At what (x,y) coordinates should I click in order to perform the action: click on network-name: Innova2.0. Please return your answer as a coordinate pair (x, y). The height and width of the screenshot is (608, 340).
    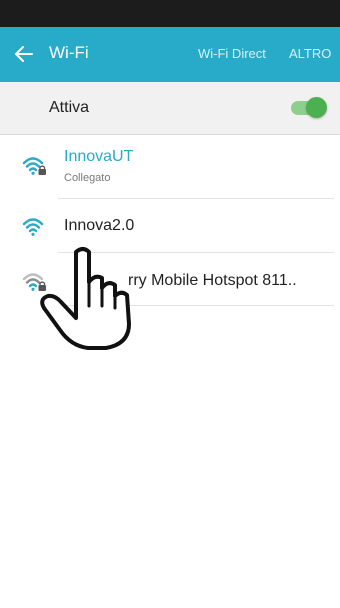
    Looking at the image, I should click on (99, 225).